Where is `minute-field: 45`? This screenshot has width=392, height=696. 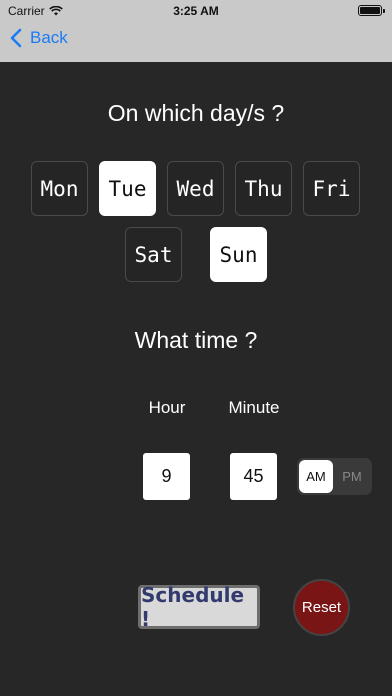
minute-field: 45 is located at coordinates (253, 476).